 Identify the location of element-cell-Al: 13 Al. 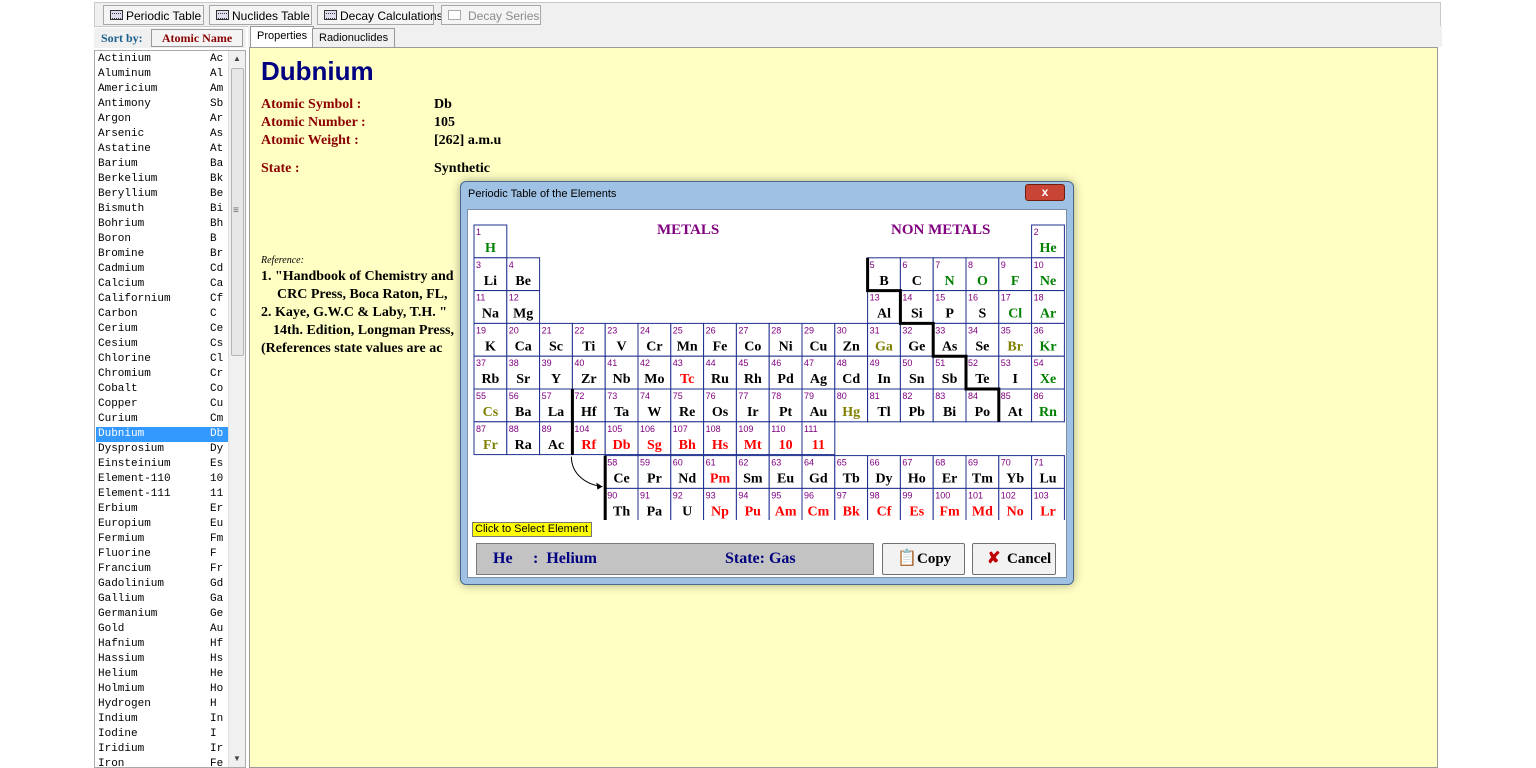
(884, 307).